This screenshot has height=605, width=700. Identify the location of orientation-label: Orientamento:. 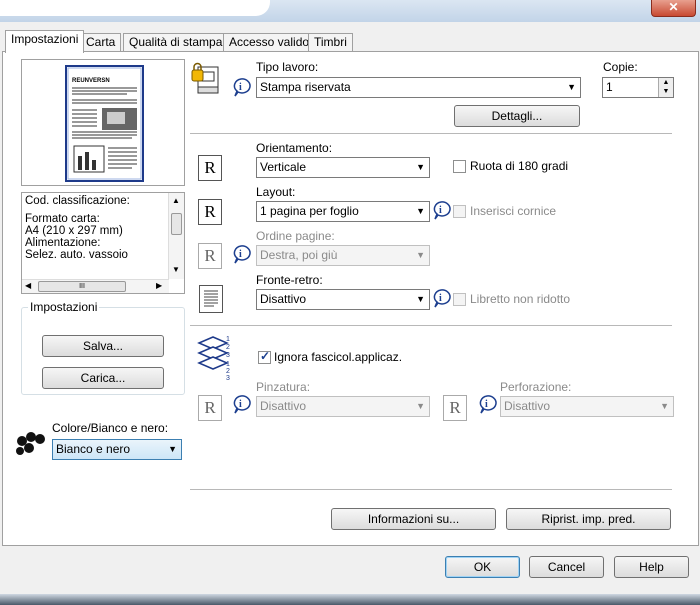
(294, 148).